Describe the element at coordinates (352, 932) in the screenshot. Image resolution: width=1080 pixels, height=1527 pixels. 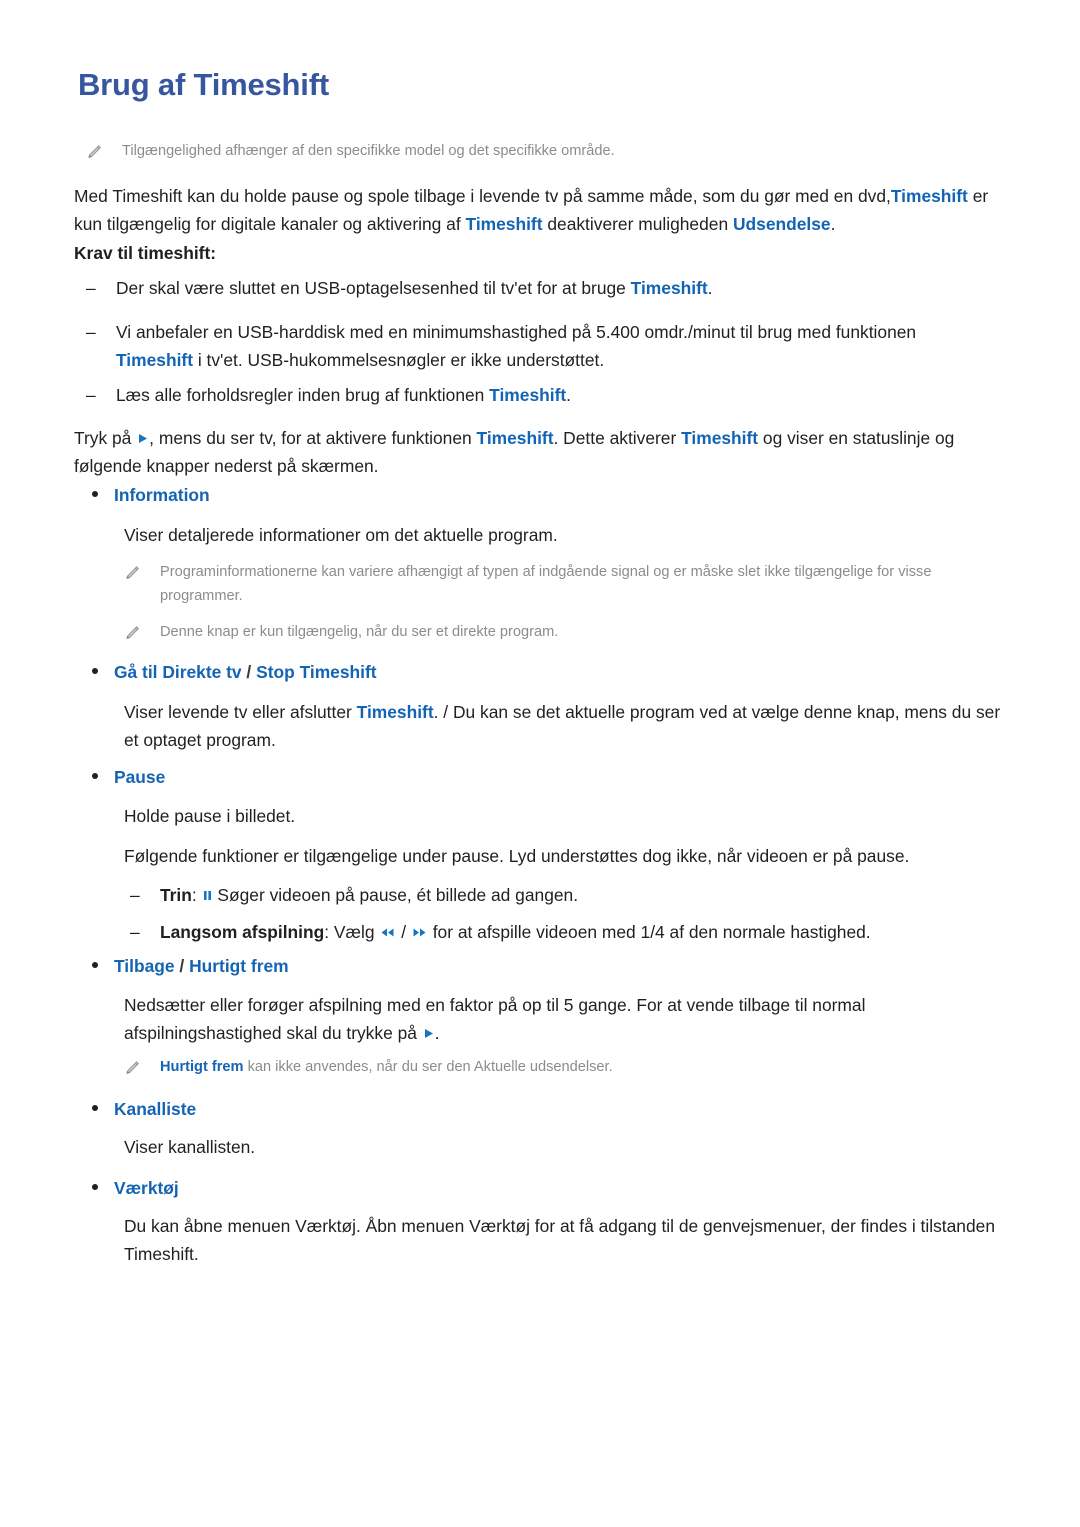
I see `langsom-after-label: : Vælg` at that location.